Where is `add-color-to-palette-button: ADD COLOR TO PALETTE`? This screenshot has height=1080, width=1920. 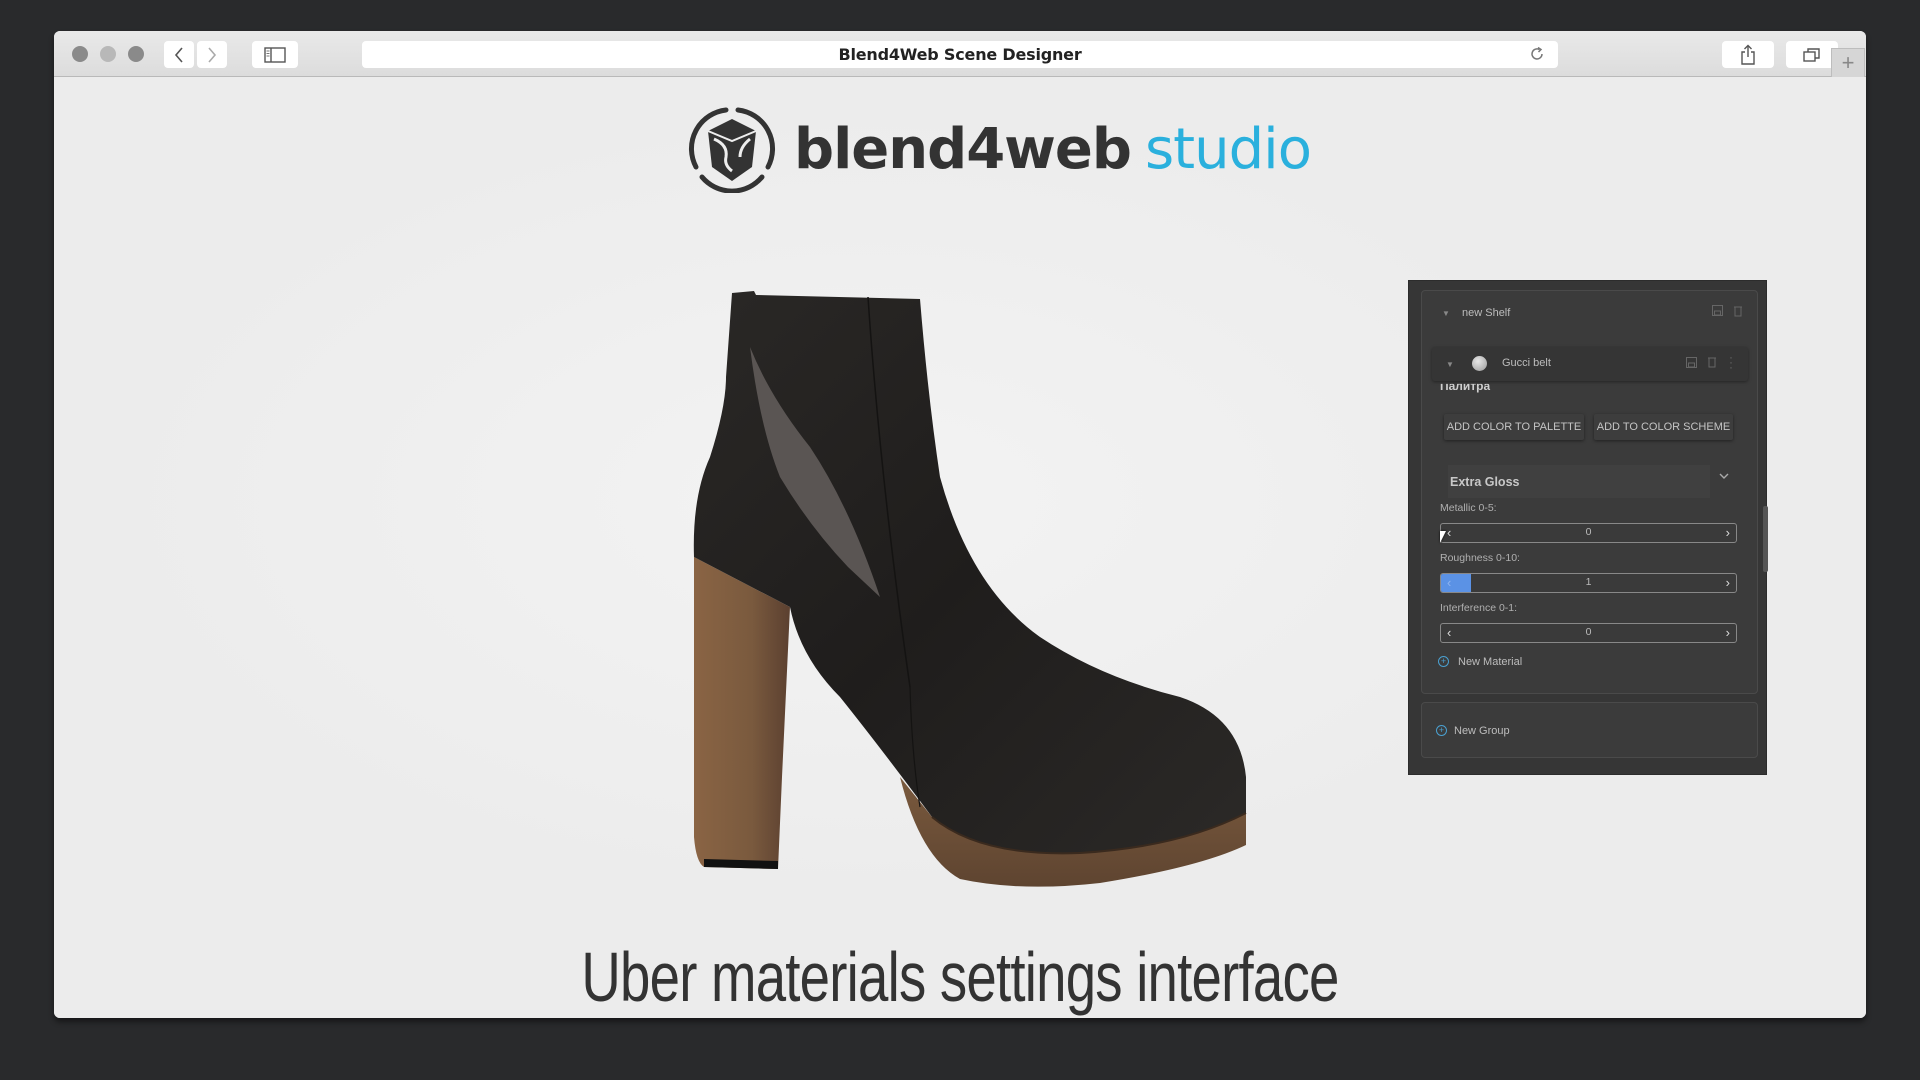 add-color-to-palette-button: ADD COLOR TO PALETTE is located at coordinates (1514, 427).